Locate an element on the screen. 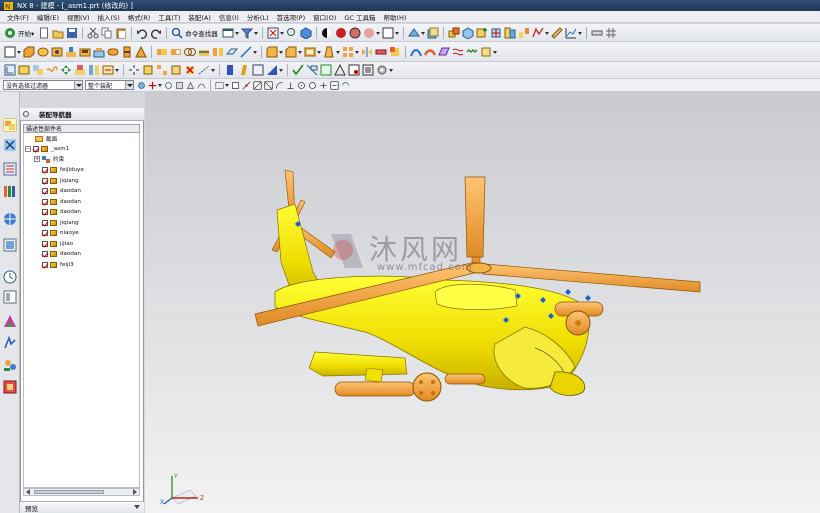 The width and height of the screenshot is (820, 513). new-file-icon is located at coordinates (44, 33).